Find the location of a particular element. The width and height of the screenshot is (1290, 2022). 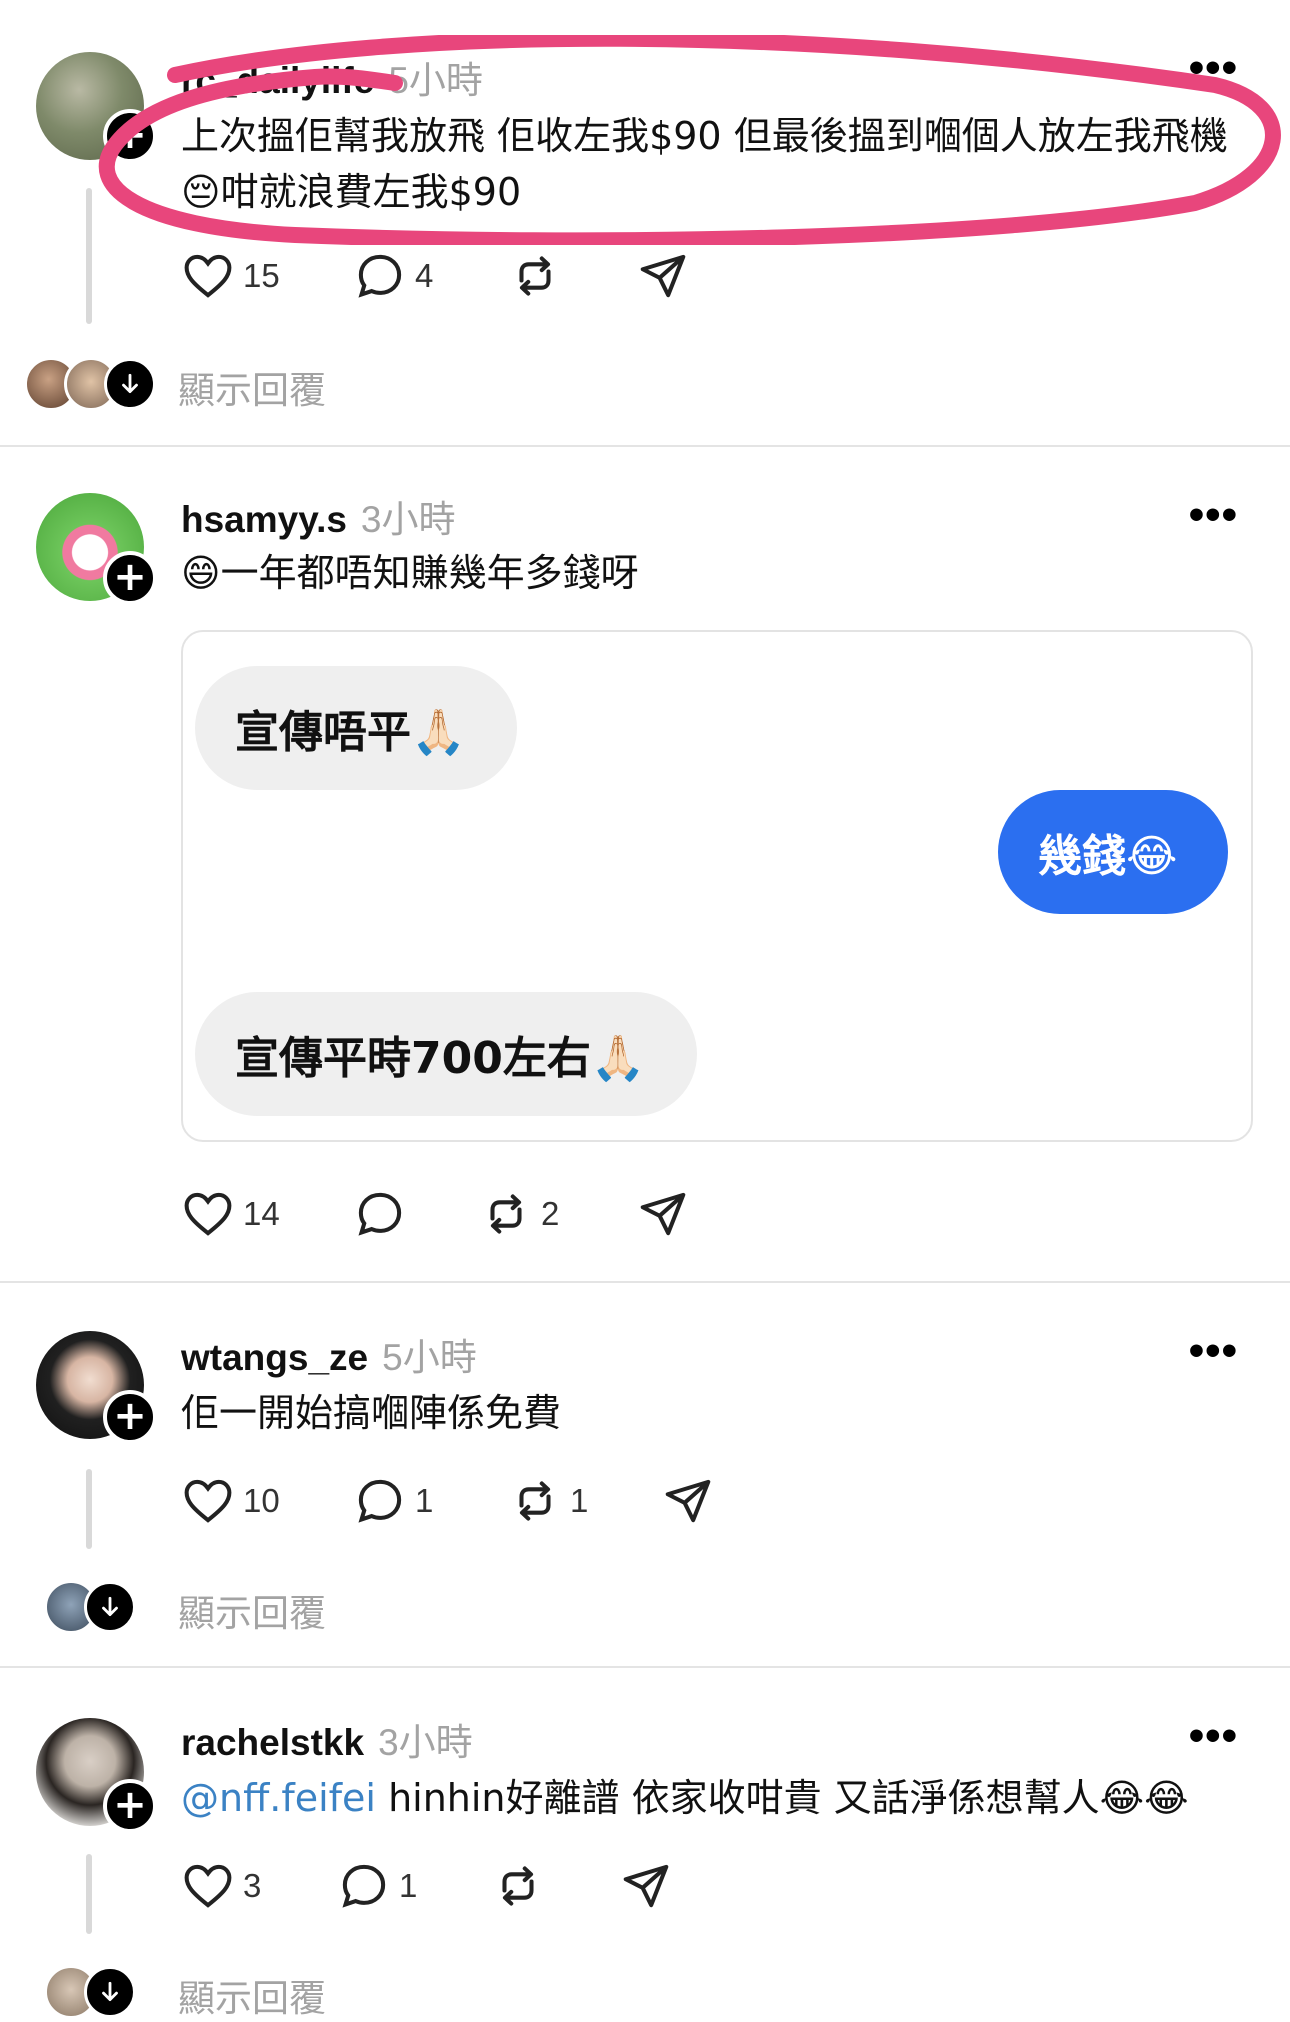

post-text: 😄一年都唔知賺幾年多錢呀 is located at coordinates (410, 573).